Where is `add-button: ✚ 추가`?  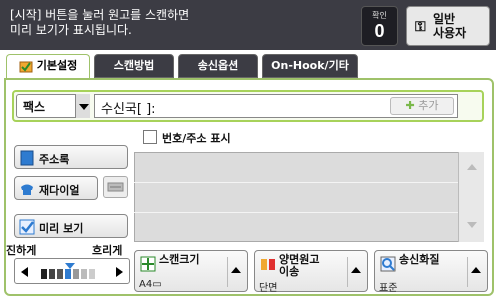 add-button: ✚ 추가 is located at coordinates (422, 106).